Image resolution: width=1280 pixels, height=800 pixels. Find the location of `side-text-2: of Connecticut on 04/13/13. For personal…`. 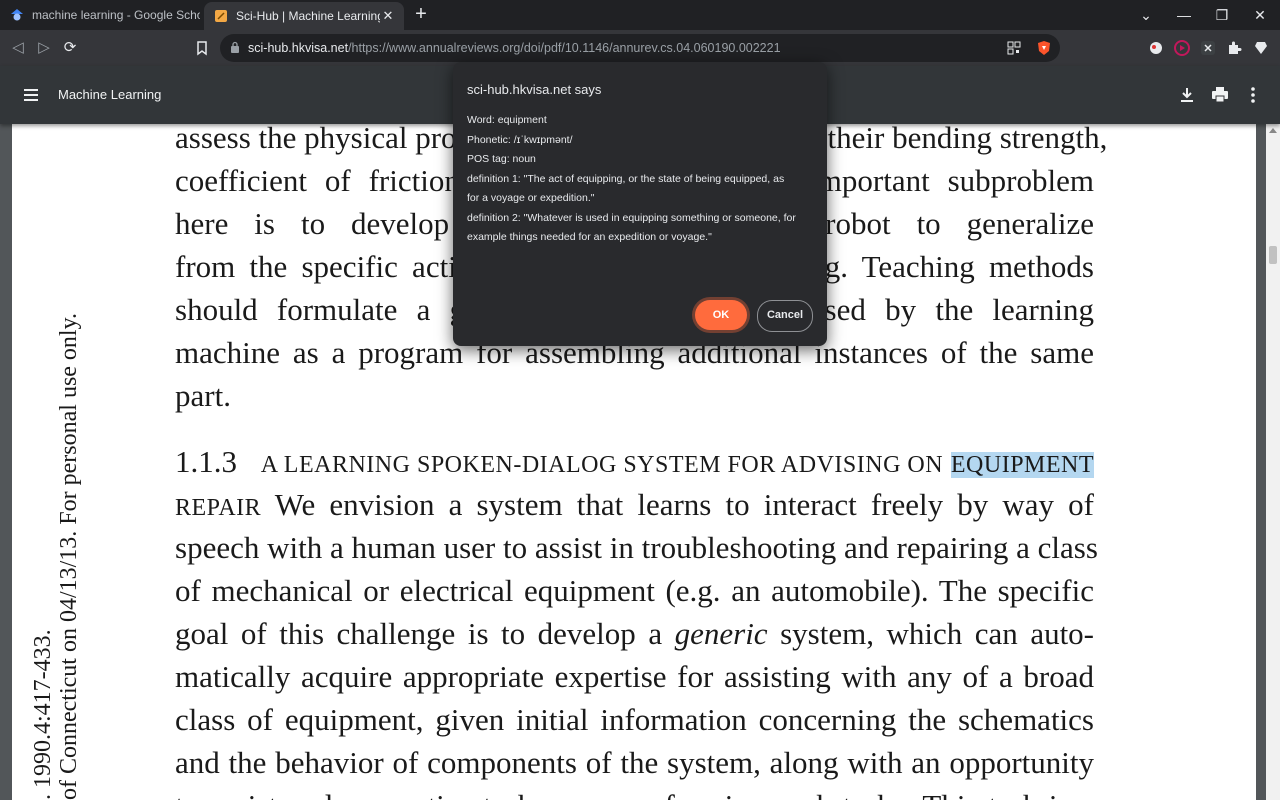

side-text-2: of Connecticut on 04/13/13. For personal… is located at coordinates (69, 556).